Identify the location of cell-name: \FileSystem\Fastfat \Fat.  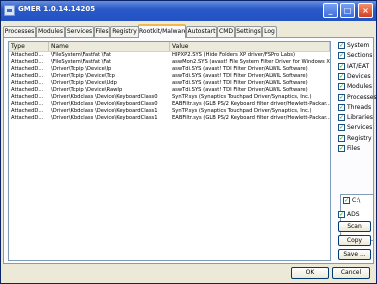
(81, 62).